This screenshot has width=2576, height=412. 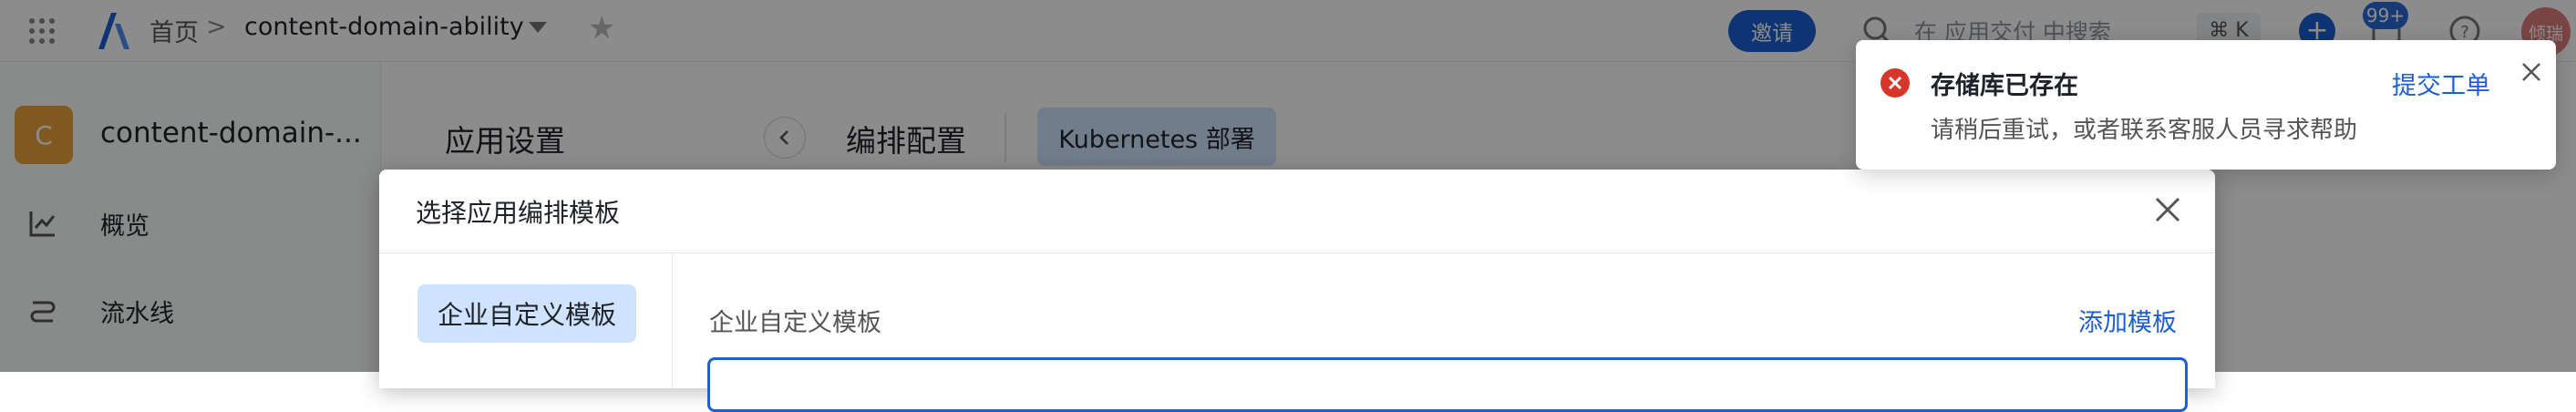 I want to click on modal-title: 选择应用编排模板, so click(x=518, y=213).